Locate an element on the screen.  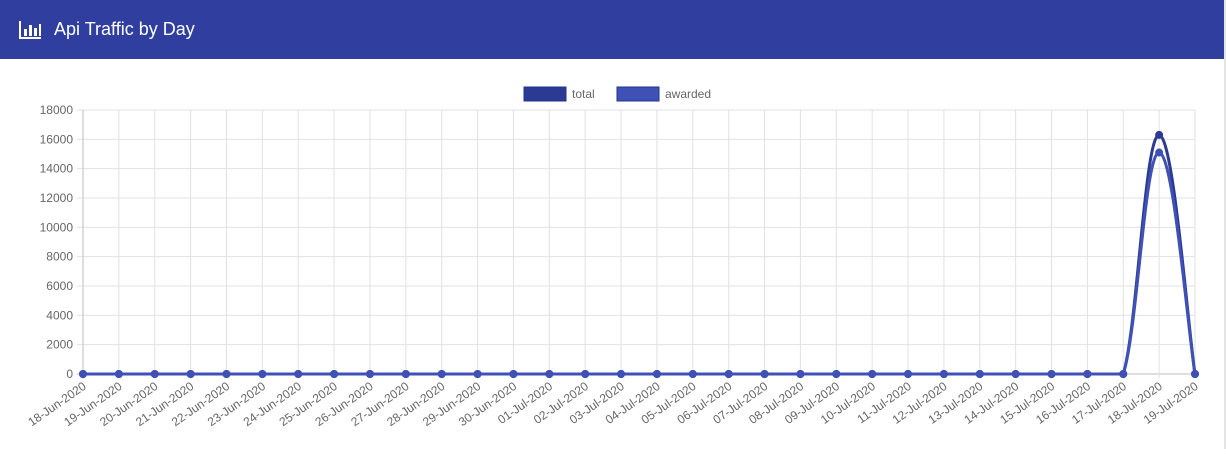
data-point-total is located at coordinates (1159, 134).